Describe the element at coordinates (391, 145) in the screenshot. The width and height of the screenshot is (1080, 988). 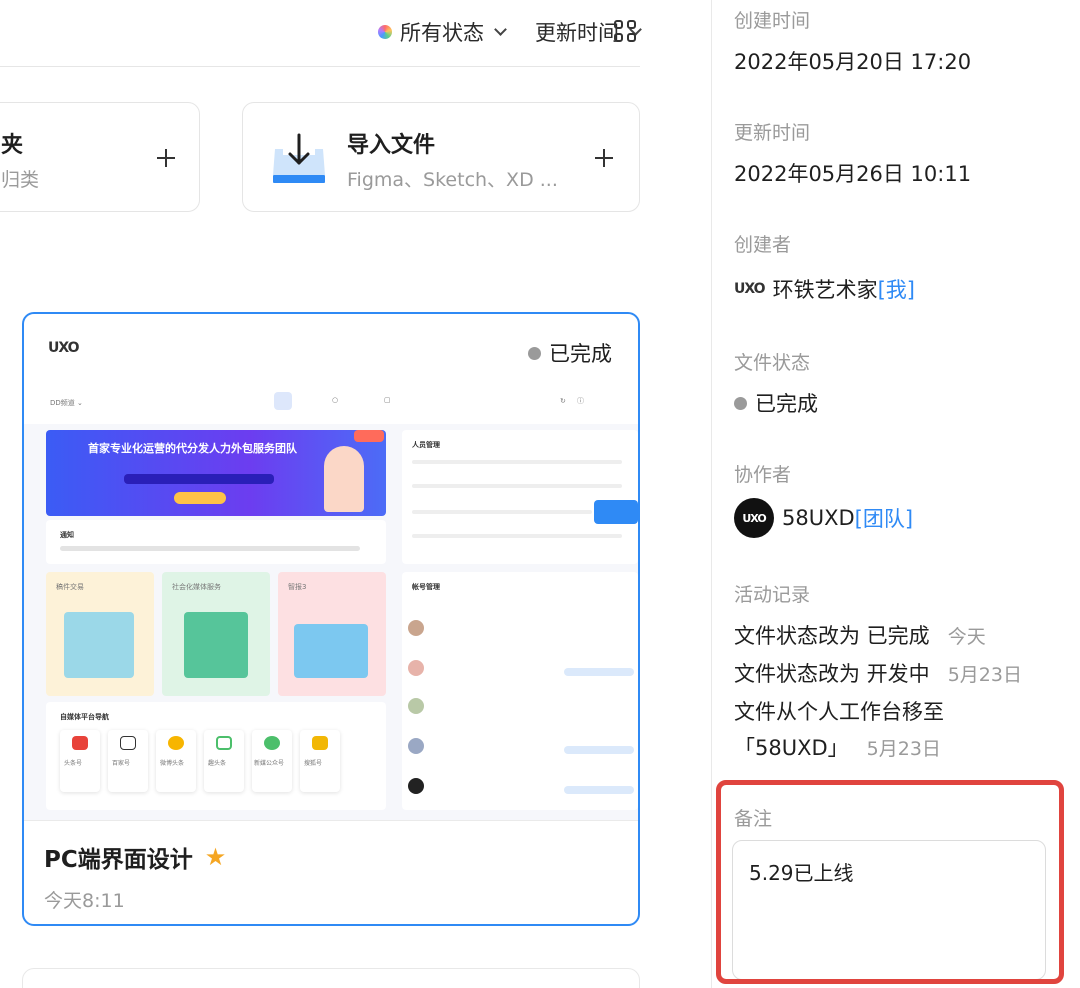
I see `import-file-title: 导入文件` at that location.